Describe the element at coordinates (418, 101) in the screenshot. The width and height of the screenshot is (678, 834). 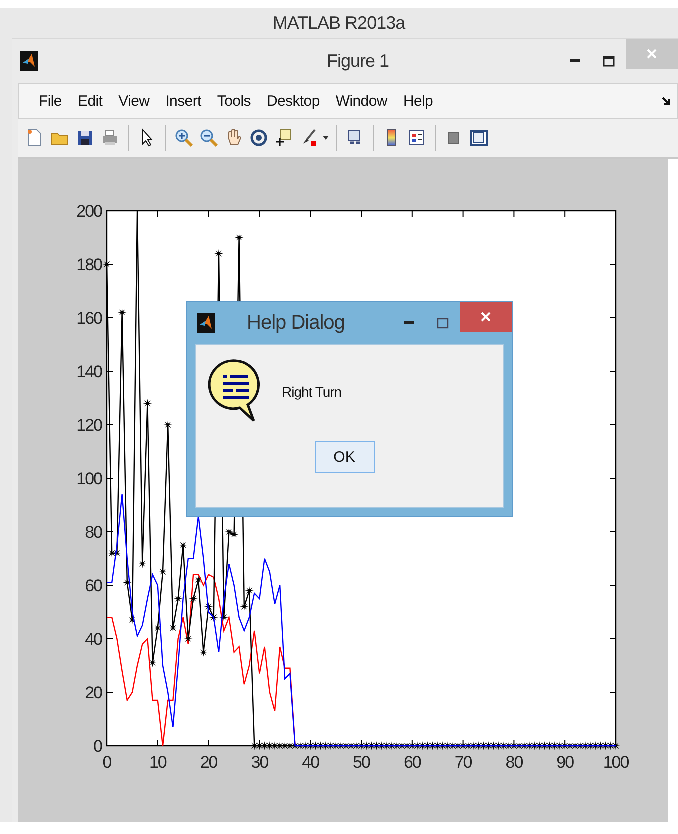
I see `menu-item: Help` at that location.